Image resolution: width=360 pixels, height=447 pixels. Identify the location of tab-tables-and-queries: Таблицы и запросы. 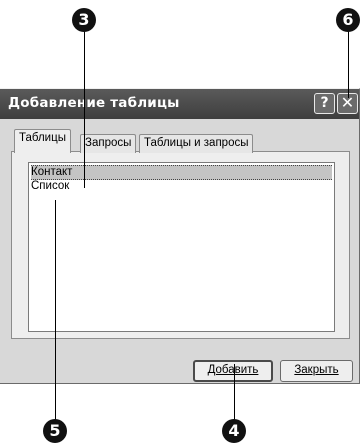
(196, 143).